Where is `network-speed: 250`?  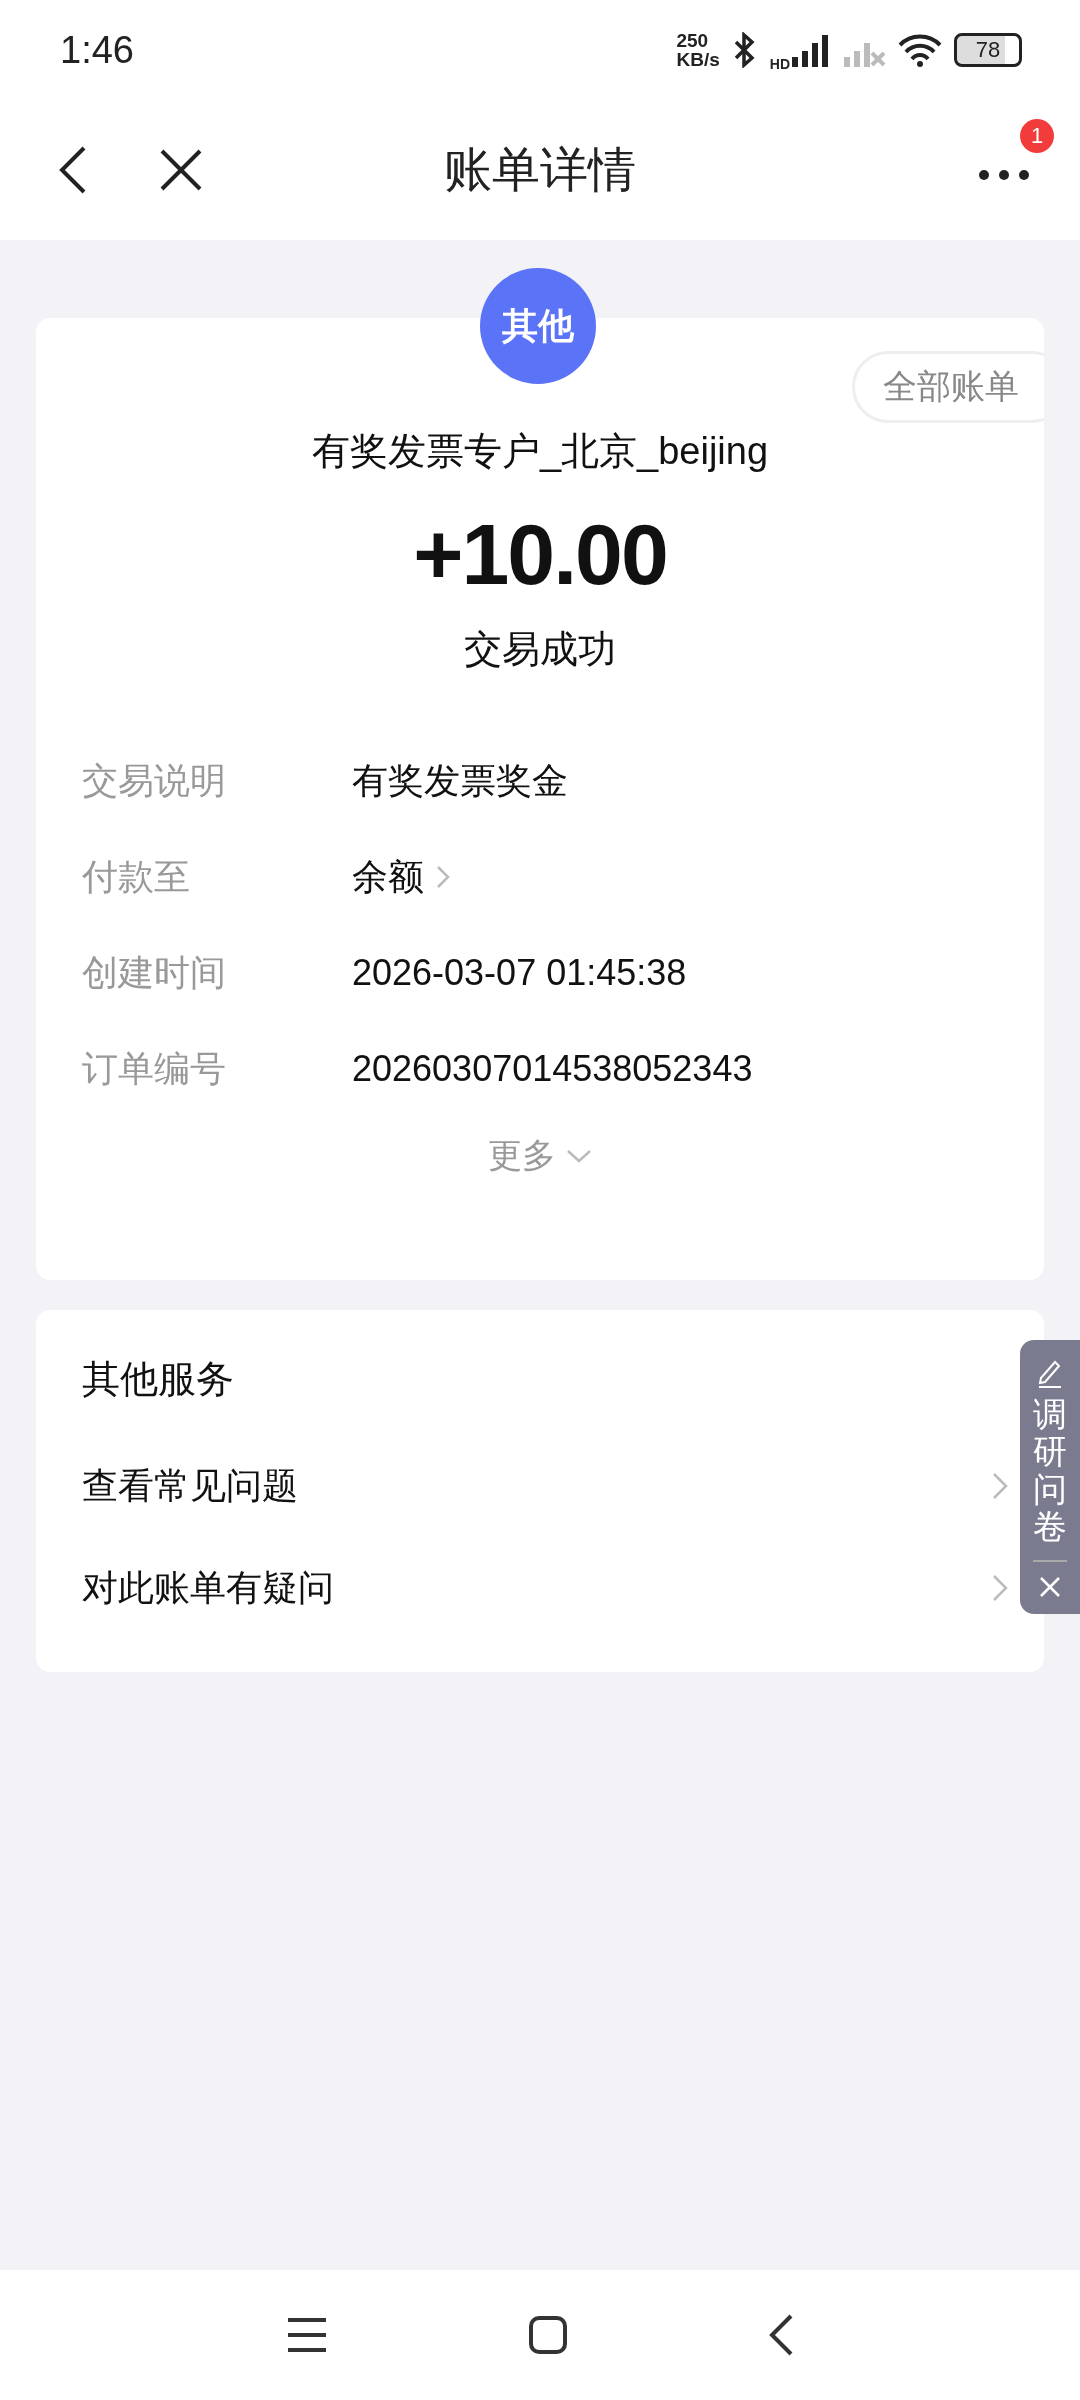 network-speed: 250 is located at coordinates (693, 40).